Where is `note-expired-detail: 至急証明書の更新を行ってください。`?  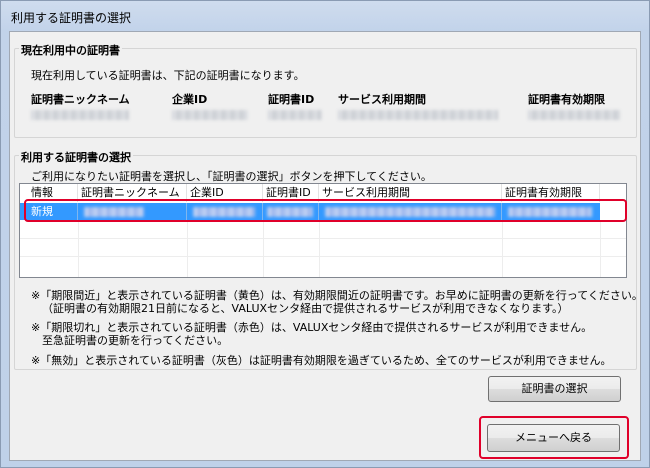
note-expired-detail: 至急証明書の更新を行ってください。 is located at coordinates (135, 340).